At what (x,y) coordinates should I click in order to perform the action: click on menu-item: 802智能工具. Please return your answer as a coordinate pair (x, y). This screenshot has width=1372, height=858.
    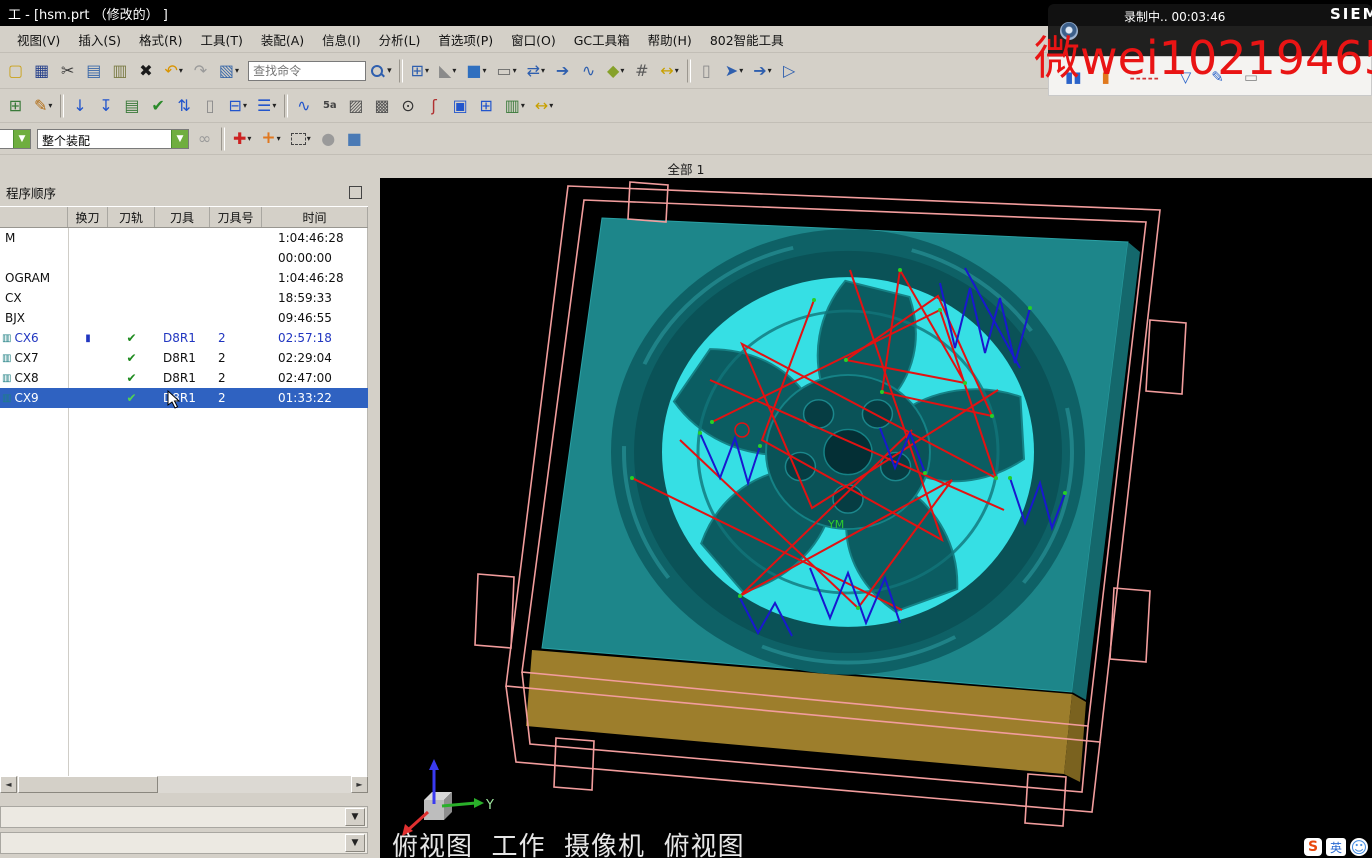
    Looking at the image, I should click on (747, 39).